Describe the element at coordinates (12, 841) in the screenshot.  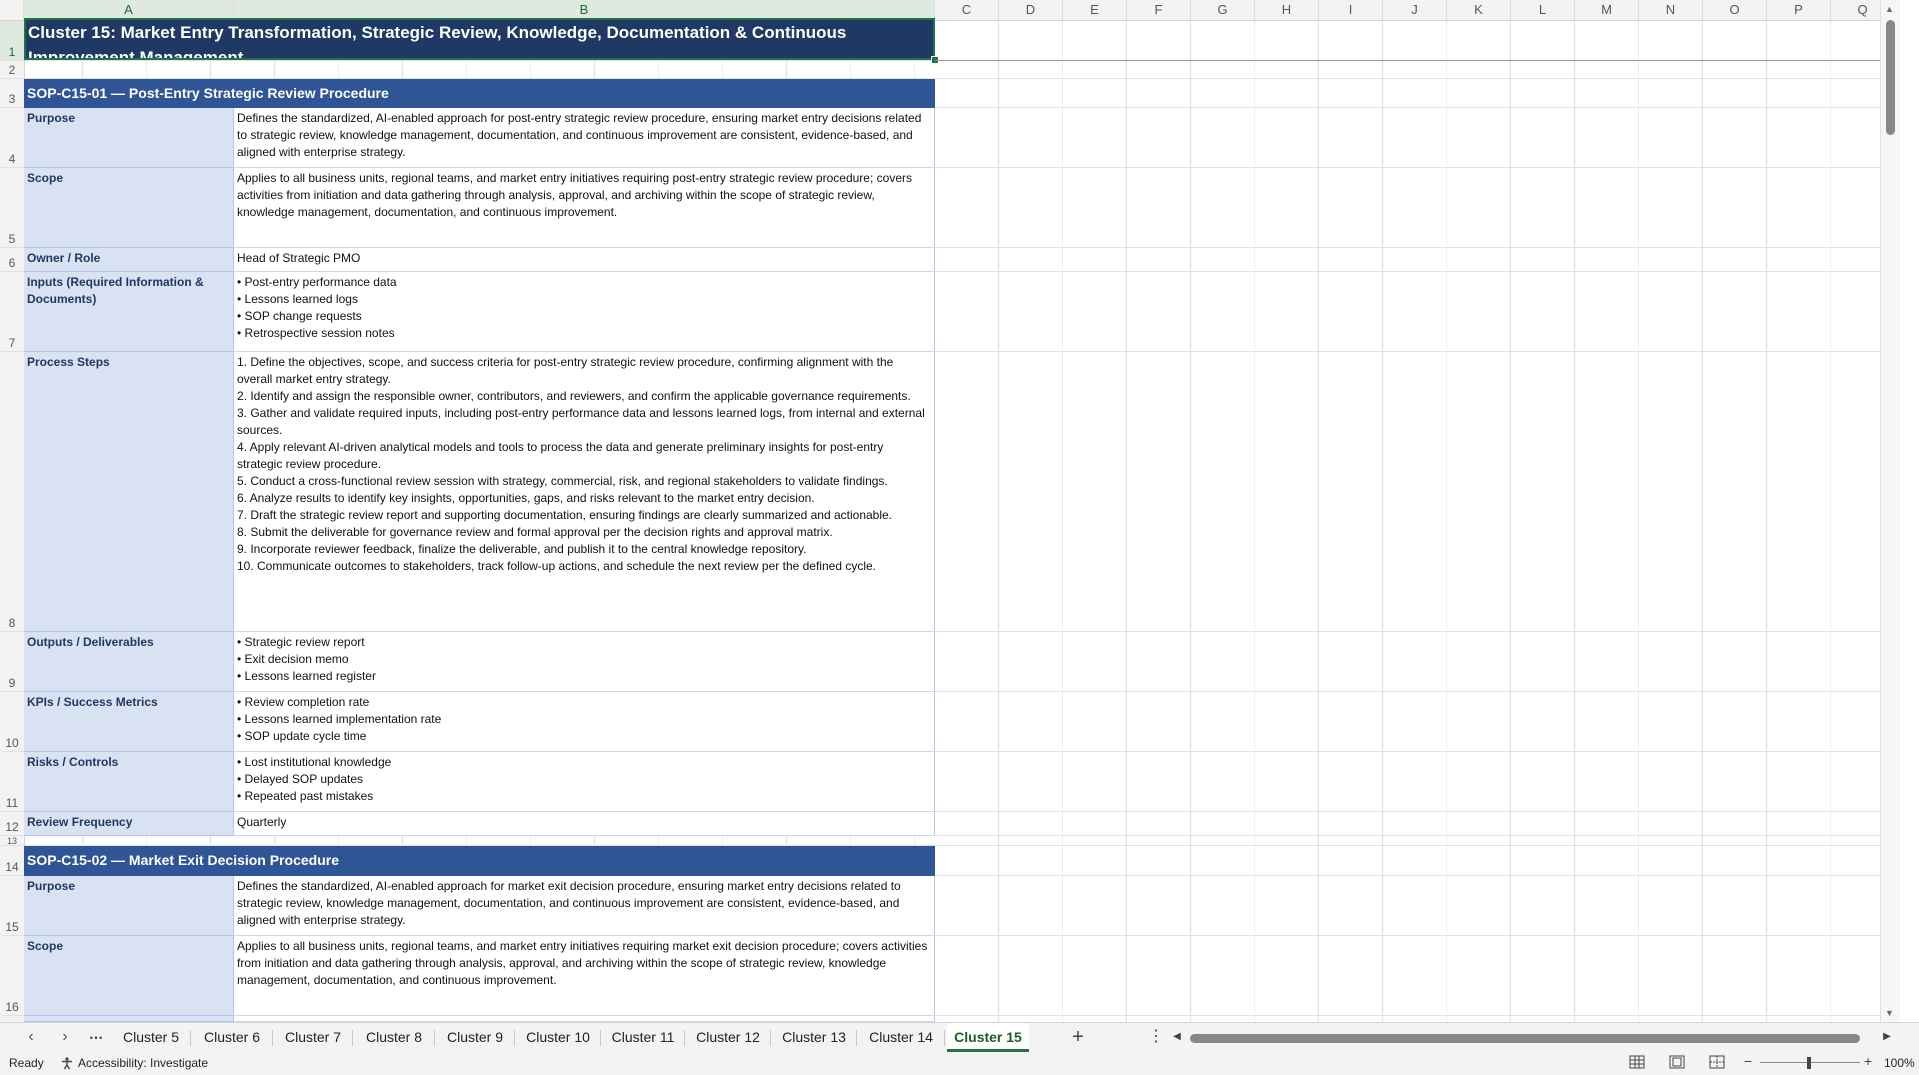
I see `row-header-13: 13` at that location.